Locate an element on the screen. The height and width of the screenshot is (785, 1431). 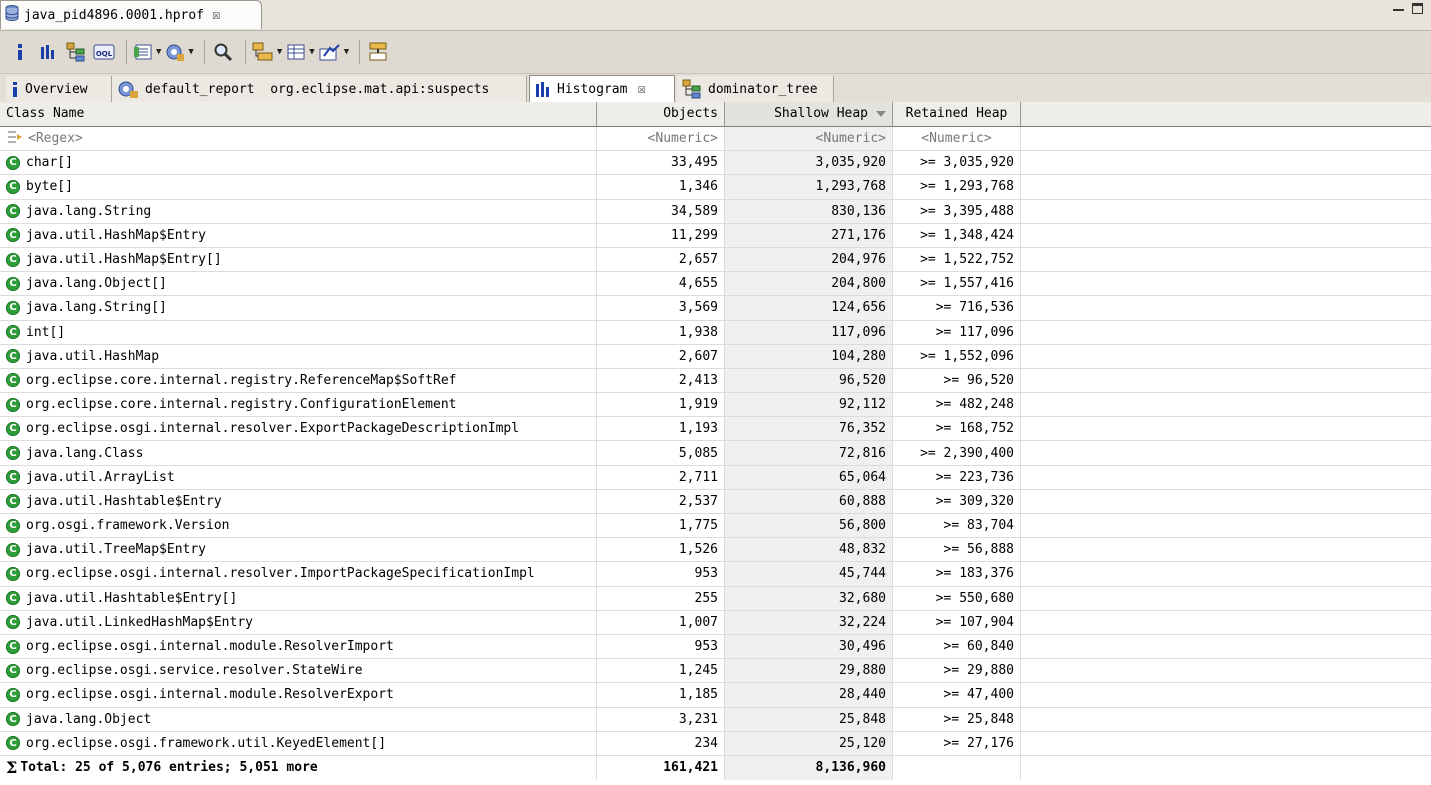
dominator-tree-icon is located at coordinates (76, 52).